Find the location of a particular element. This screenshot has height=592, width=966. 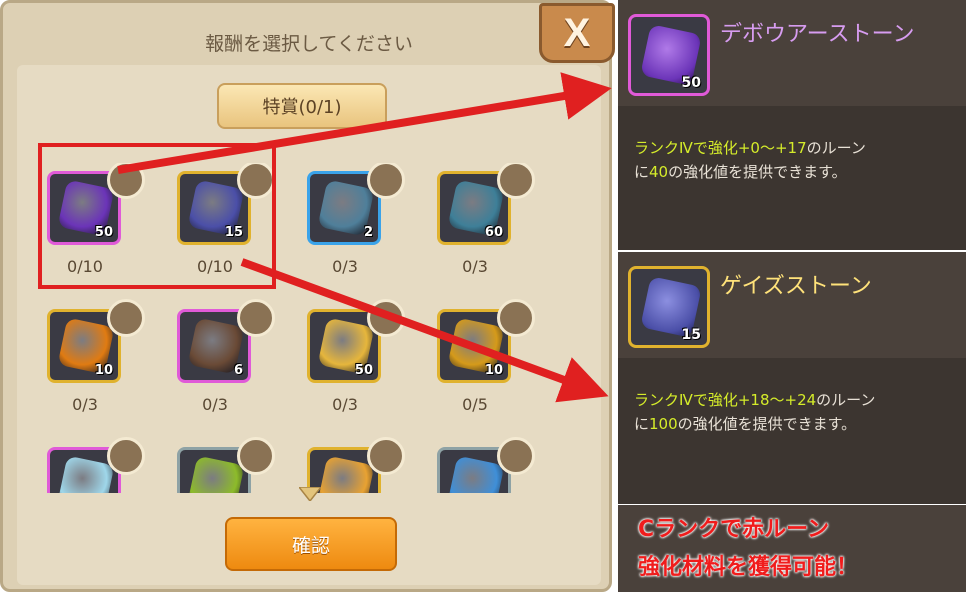

arrow-to-devour-stone is located at coordinates (364, 123).